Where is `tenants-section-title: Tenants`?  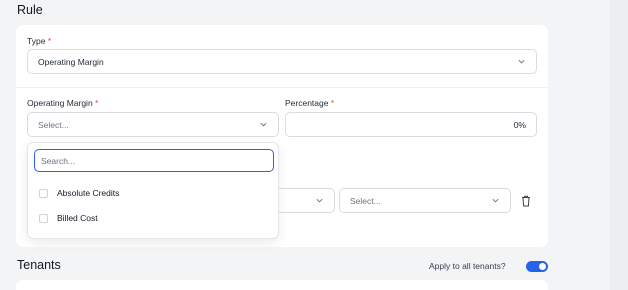
tenants-section-title: Tenants is located at coordinates (39, 265).